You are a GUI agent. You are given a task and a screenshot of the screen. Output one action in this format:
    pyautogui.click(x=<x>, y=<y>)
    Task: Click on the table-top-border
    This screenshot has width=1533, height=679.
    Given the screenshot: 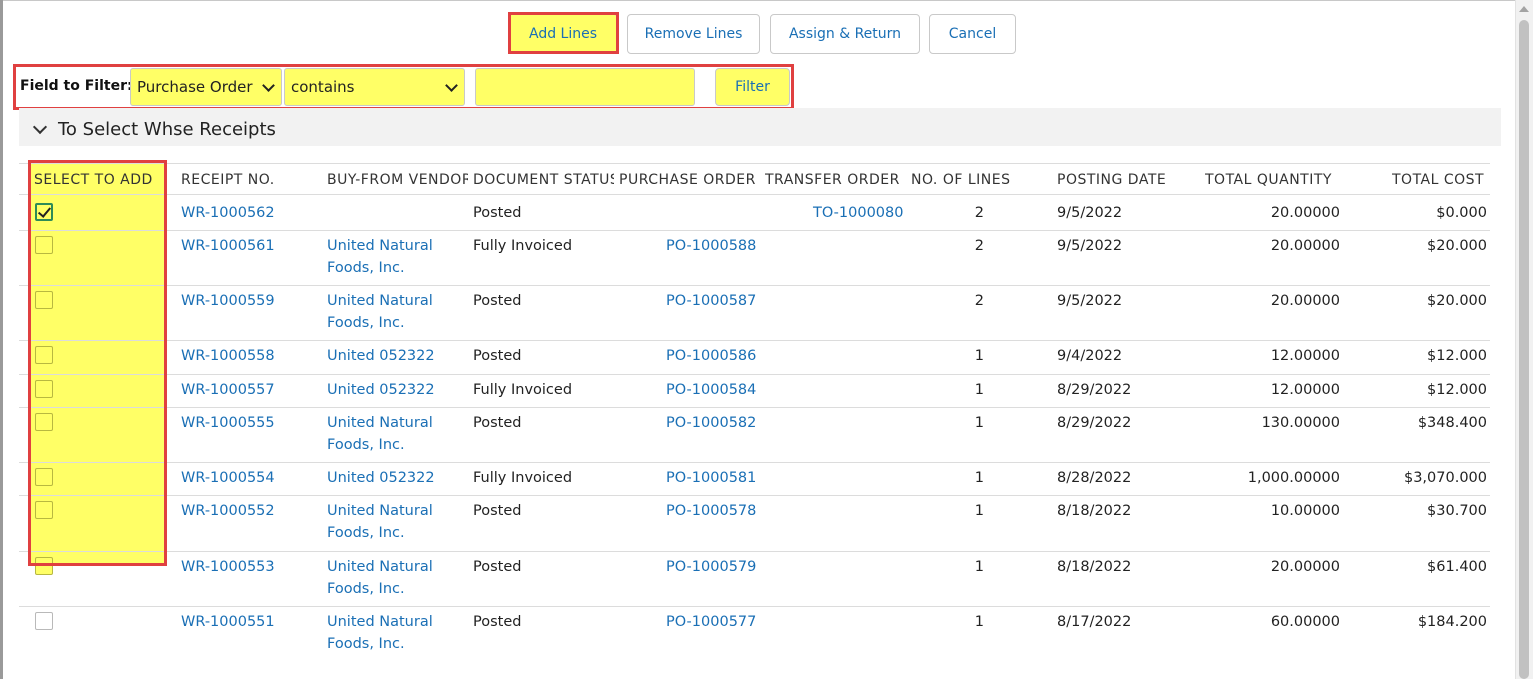 What is the action you would take?
    pyautogui.click(x=754, y=163)
    